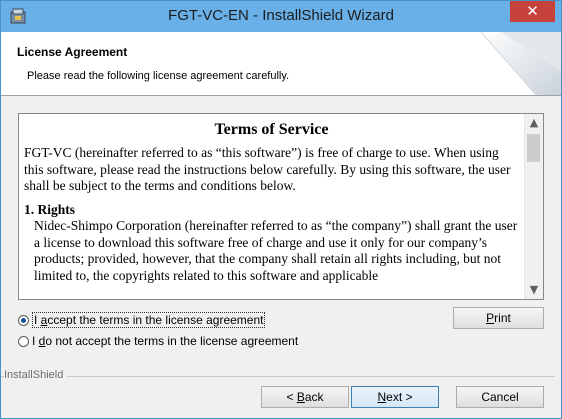  I want to click on close-button: ✕, so click(532, 11).